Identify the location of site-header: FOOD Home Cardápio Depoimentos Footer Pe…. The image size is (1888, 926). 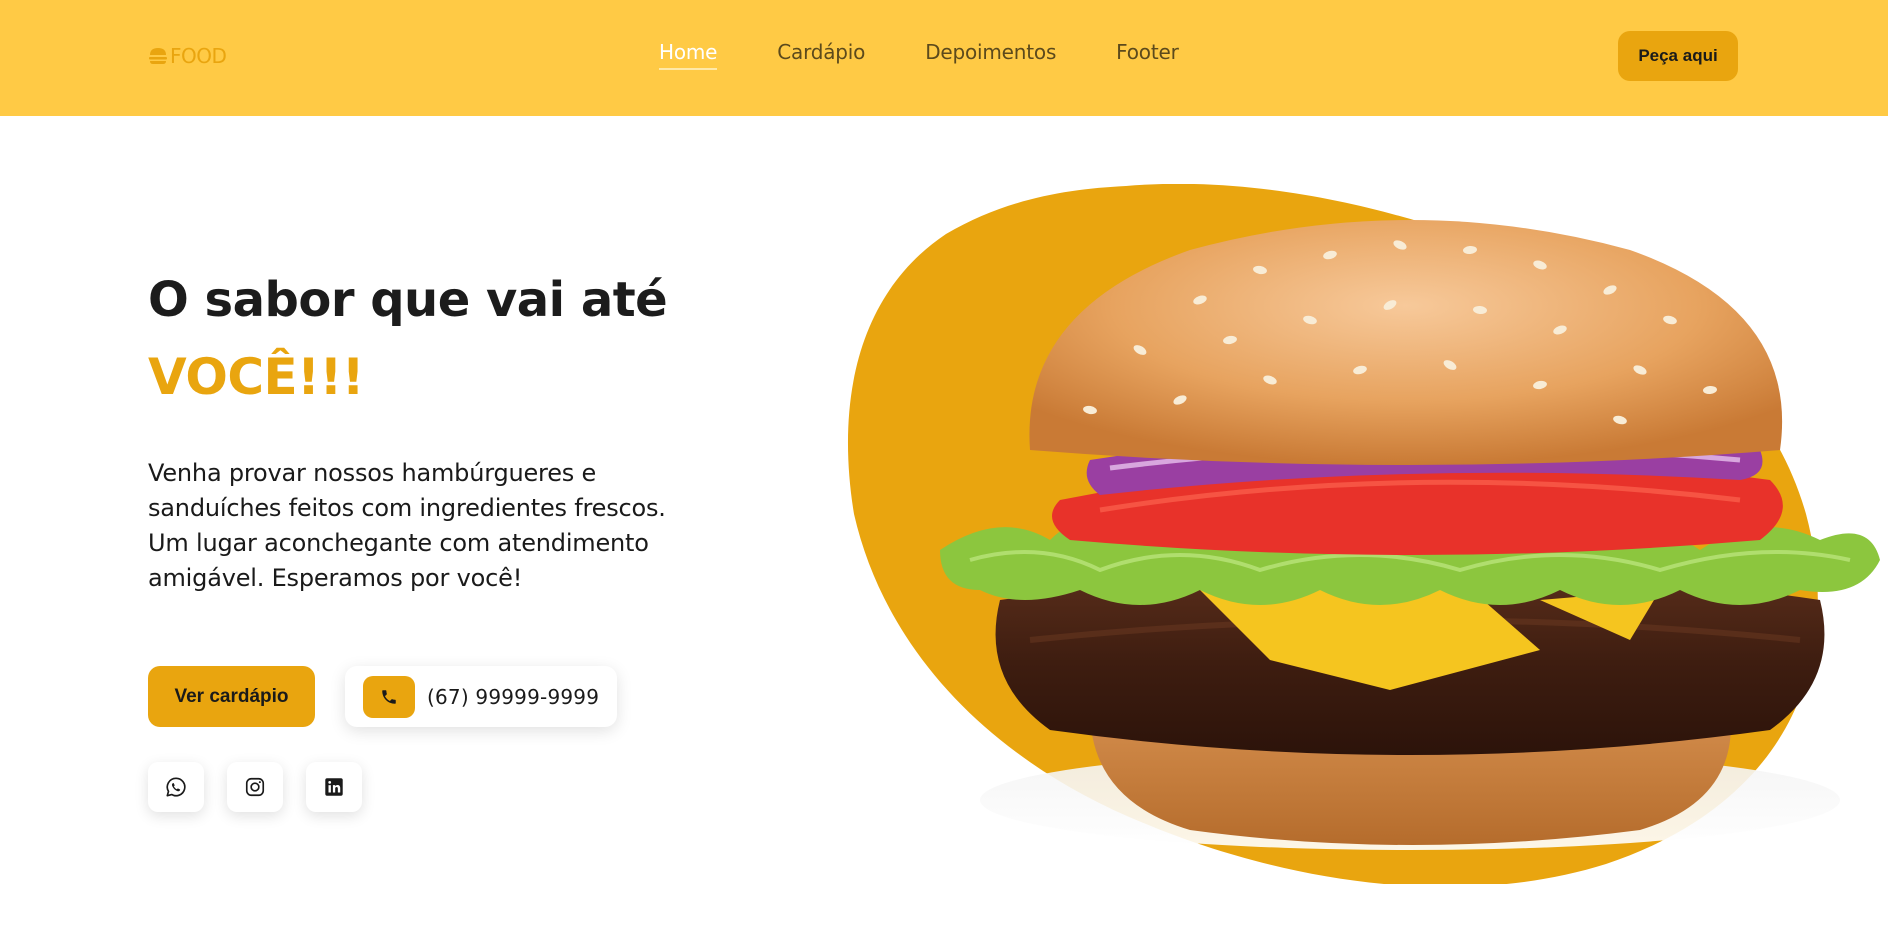
(944, 58).